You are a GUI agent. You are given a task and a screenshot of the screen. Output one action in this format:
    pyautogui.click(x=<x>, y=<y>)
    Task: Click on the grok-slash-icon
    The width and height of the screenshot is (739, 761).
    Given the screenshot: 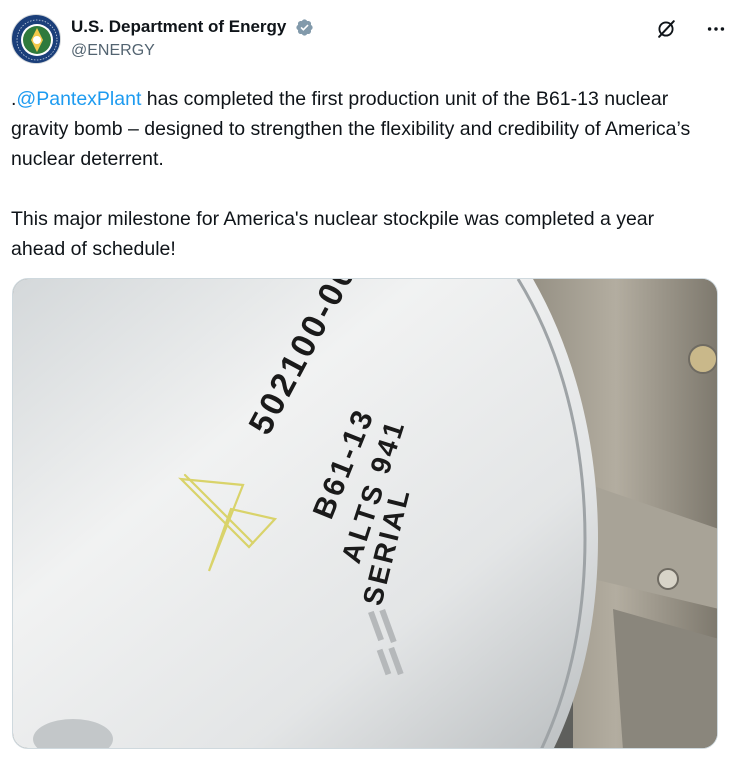 What is the action you would take?
    pyautogui.click(x=666, y=29)
    